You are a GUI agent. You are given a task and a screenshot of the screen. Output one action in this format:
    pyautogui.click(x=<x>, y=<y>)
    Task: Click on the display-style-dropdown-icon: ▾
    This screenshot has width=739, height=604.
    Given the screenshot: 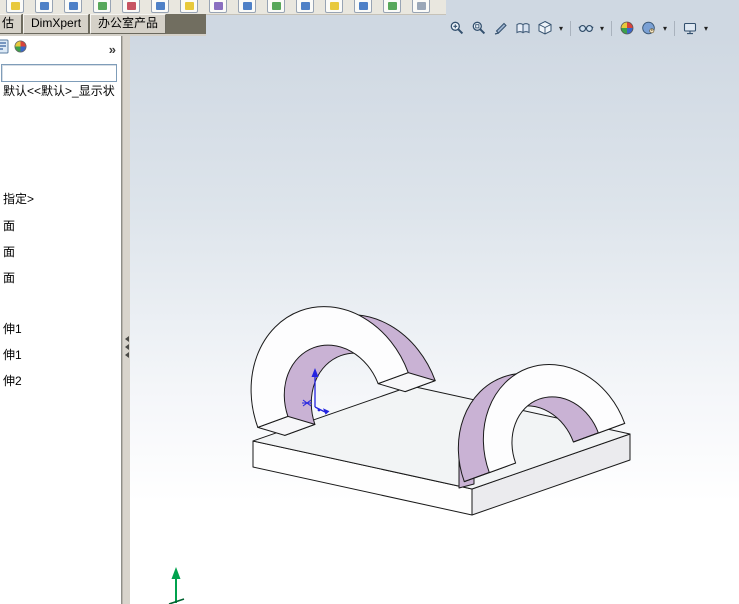 What is the action you would take?
    pyautogui.click(x=561, y=28)
    